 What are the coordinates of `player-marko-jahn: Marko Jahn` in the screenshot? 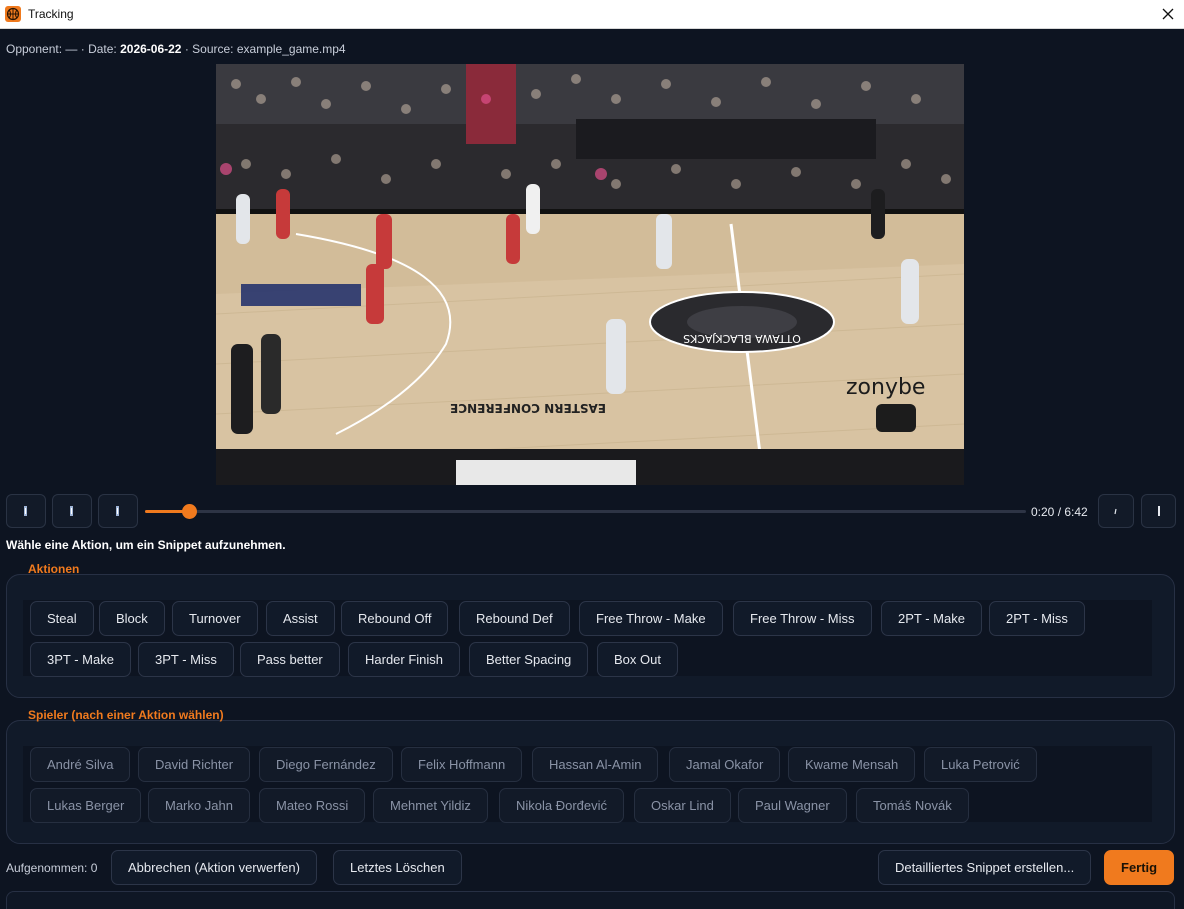 It's located at (199, 805).